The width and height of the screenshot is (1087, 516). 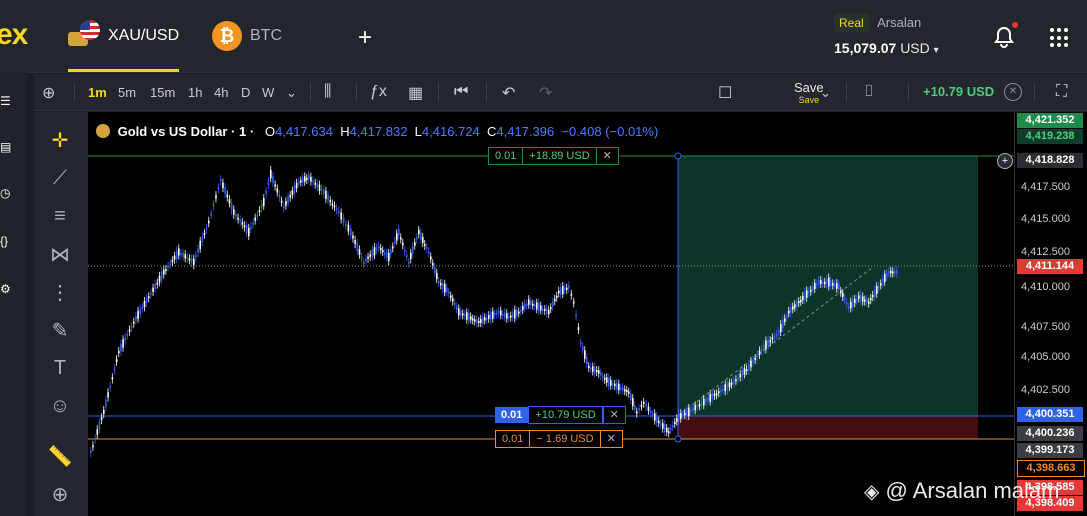 What do you see at coordinates (291, 93) in the screenshot?
I see `timeframe-more-chevron-icon: ⌄` at bounding box center [291, 93].